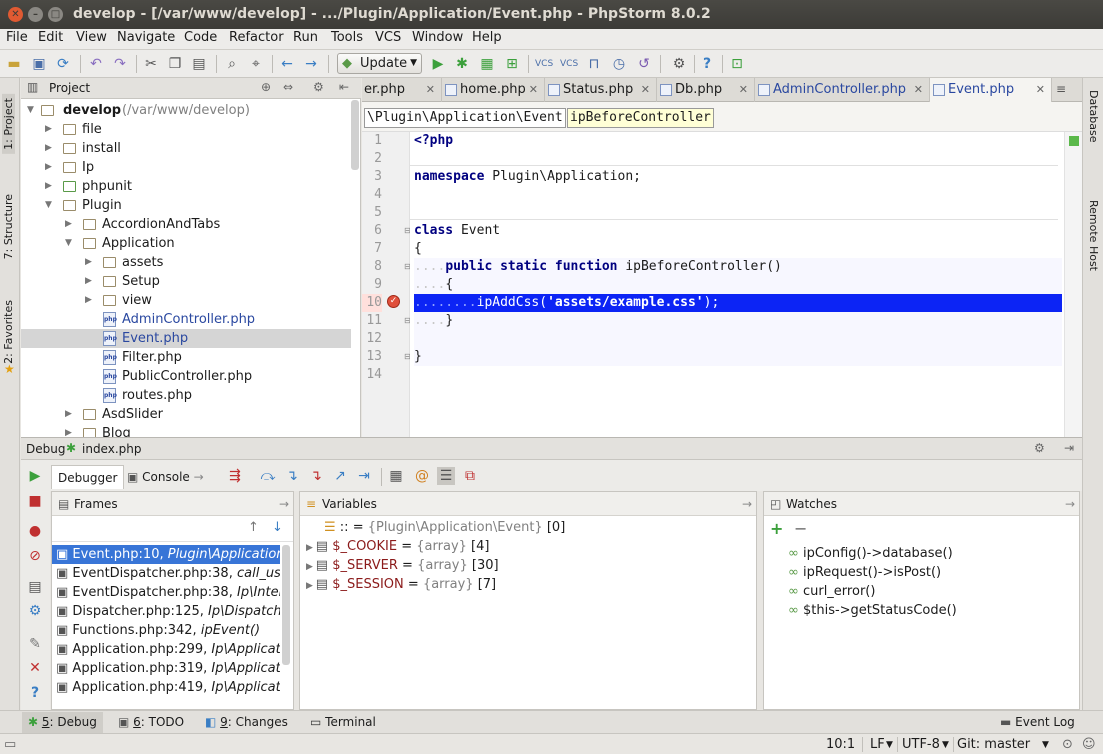 This screenshot has height=754, width=1103. Describe the element at coordinates (88, 477) in the screenshot. I see `tab-debugger: Debugger` at that location.